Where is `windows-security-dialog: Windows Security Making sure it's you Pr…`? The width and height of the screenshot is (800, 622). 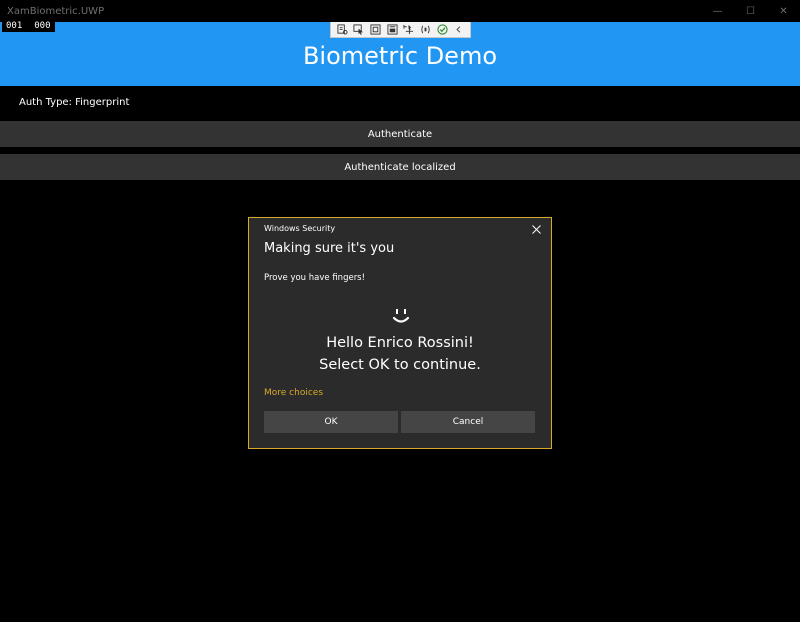
windows-security-dialog: Windows Security Making sure it's you Pr… is located at coordinates (400, 333).